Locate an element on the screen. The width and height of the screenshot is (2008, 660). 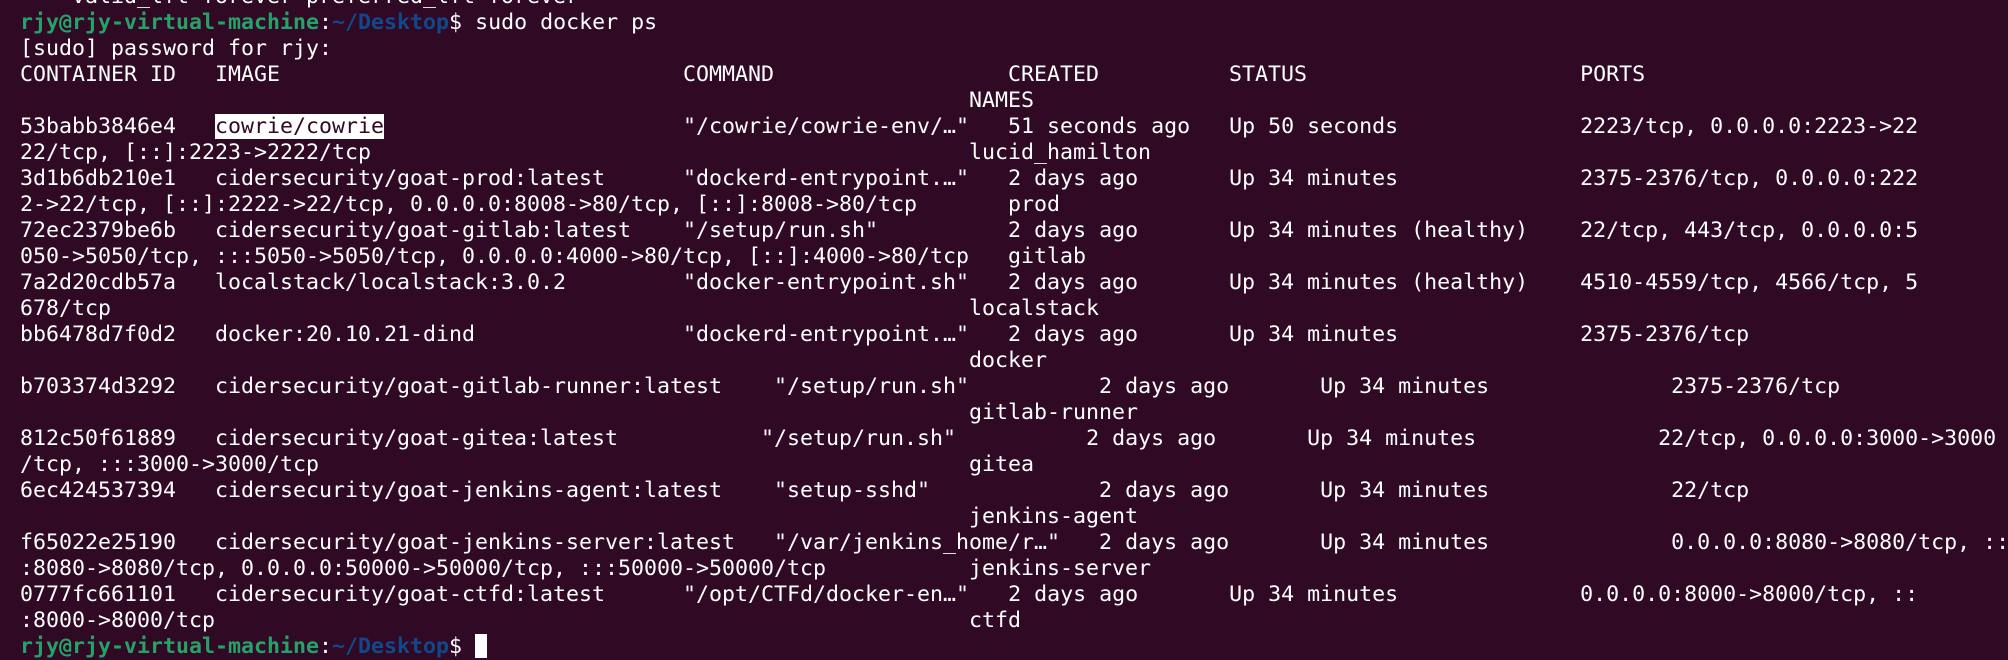
container-id-cell: 6ec424537394 is located at coordinates (118, 490).